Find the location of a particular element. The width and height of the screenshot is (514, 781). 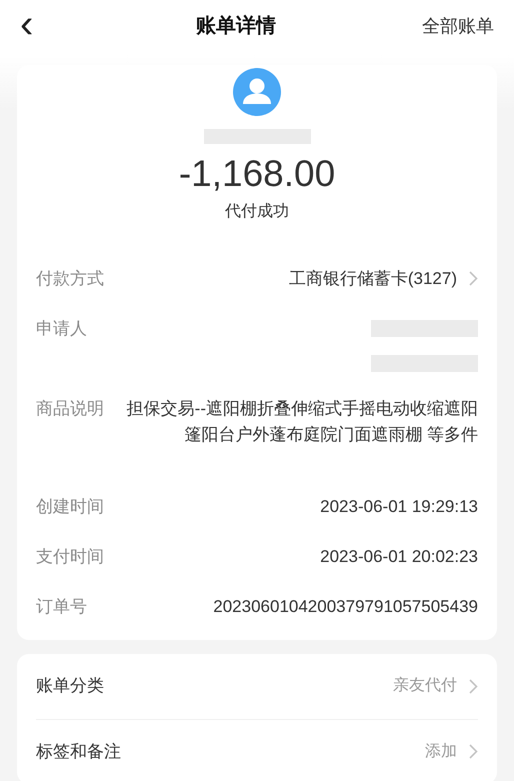

status-text: 代付成功 is located at coordinates (257, 212).